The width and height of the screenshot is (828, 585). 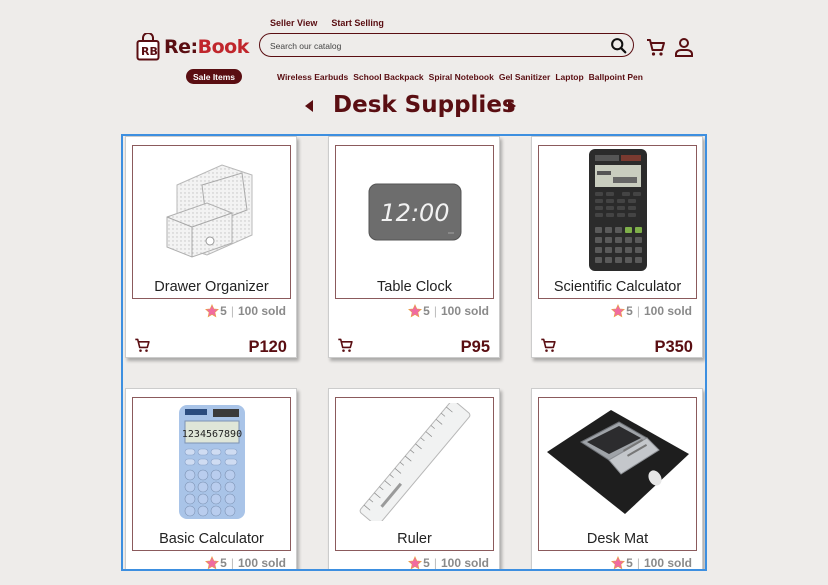 What do you see at coordinates (206, 47) in the screenshot?
I see `logo-wordmark: Re:Book` at bounding box center [206, 47].